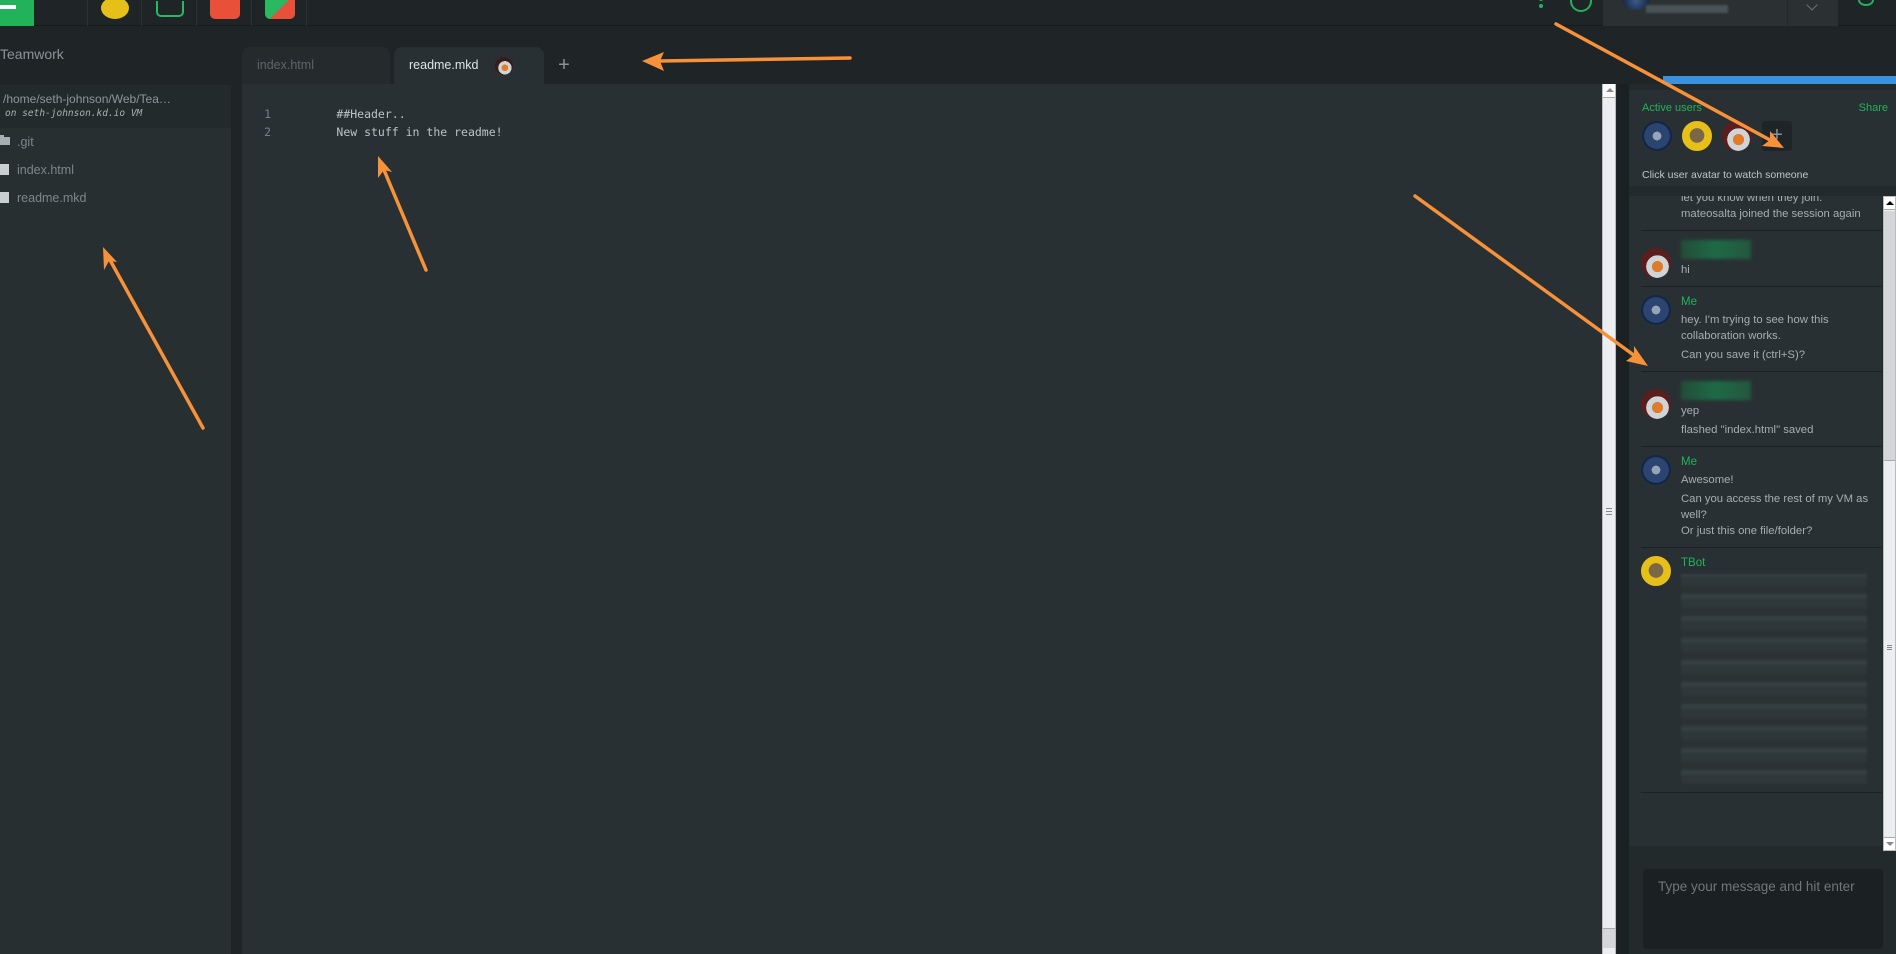 Image resolution: width=1896 pixels, height=954 pixels. What do you see at coordinates (1657, 136) in the screenshot?
I see `user-avatar-me` at bounding box center [1657, 136].